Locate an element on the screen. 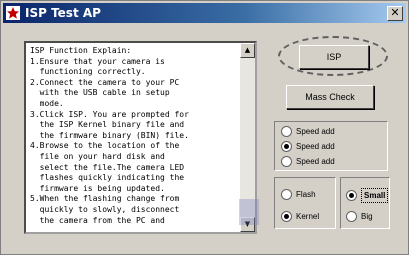 The image size is (409, 255). instruction-line: ISP Function Explain: is located at coordinates (81, 50).